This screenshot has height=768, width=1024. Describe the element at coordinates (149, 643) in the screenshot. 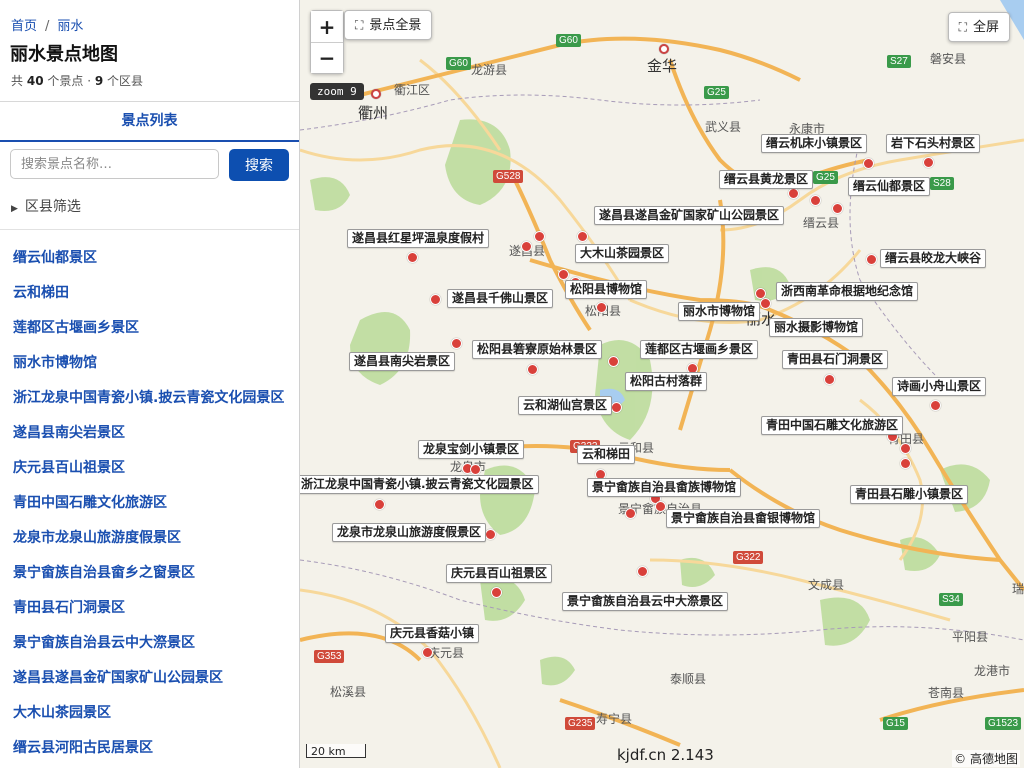

I see `list-item: 景宁畲族自治县云中大漈景区` at that location.